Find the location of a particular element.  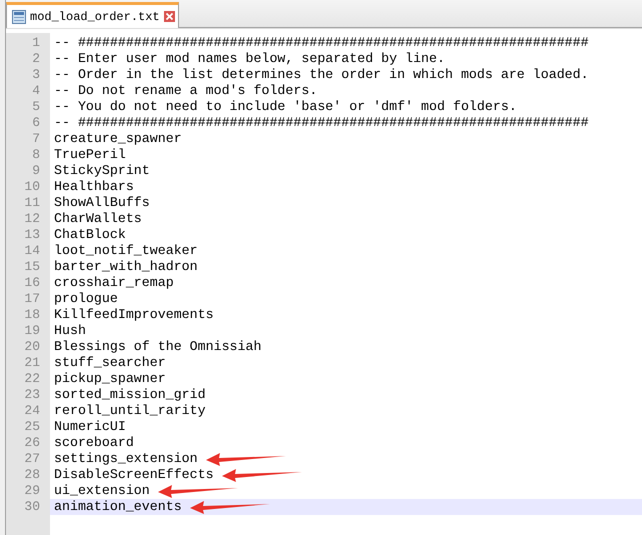

code-line: animation_events is located at coordinates (118, 507).